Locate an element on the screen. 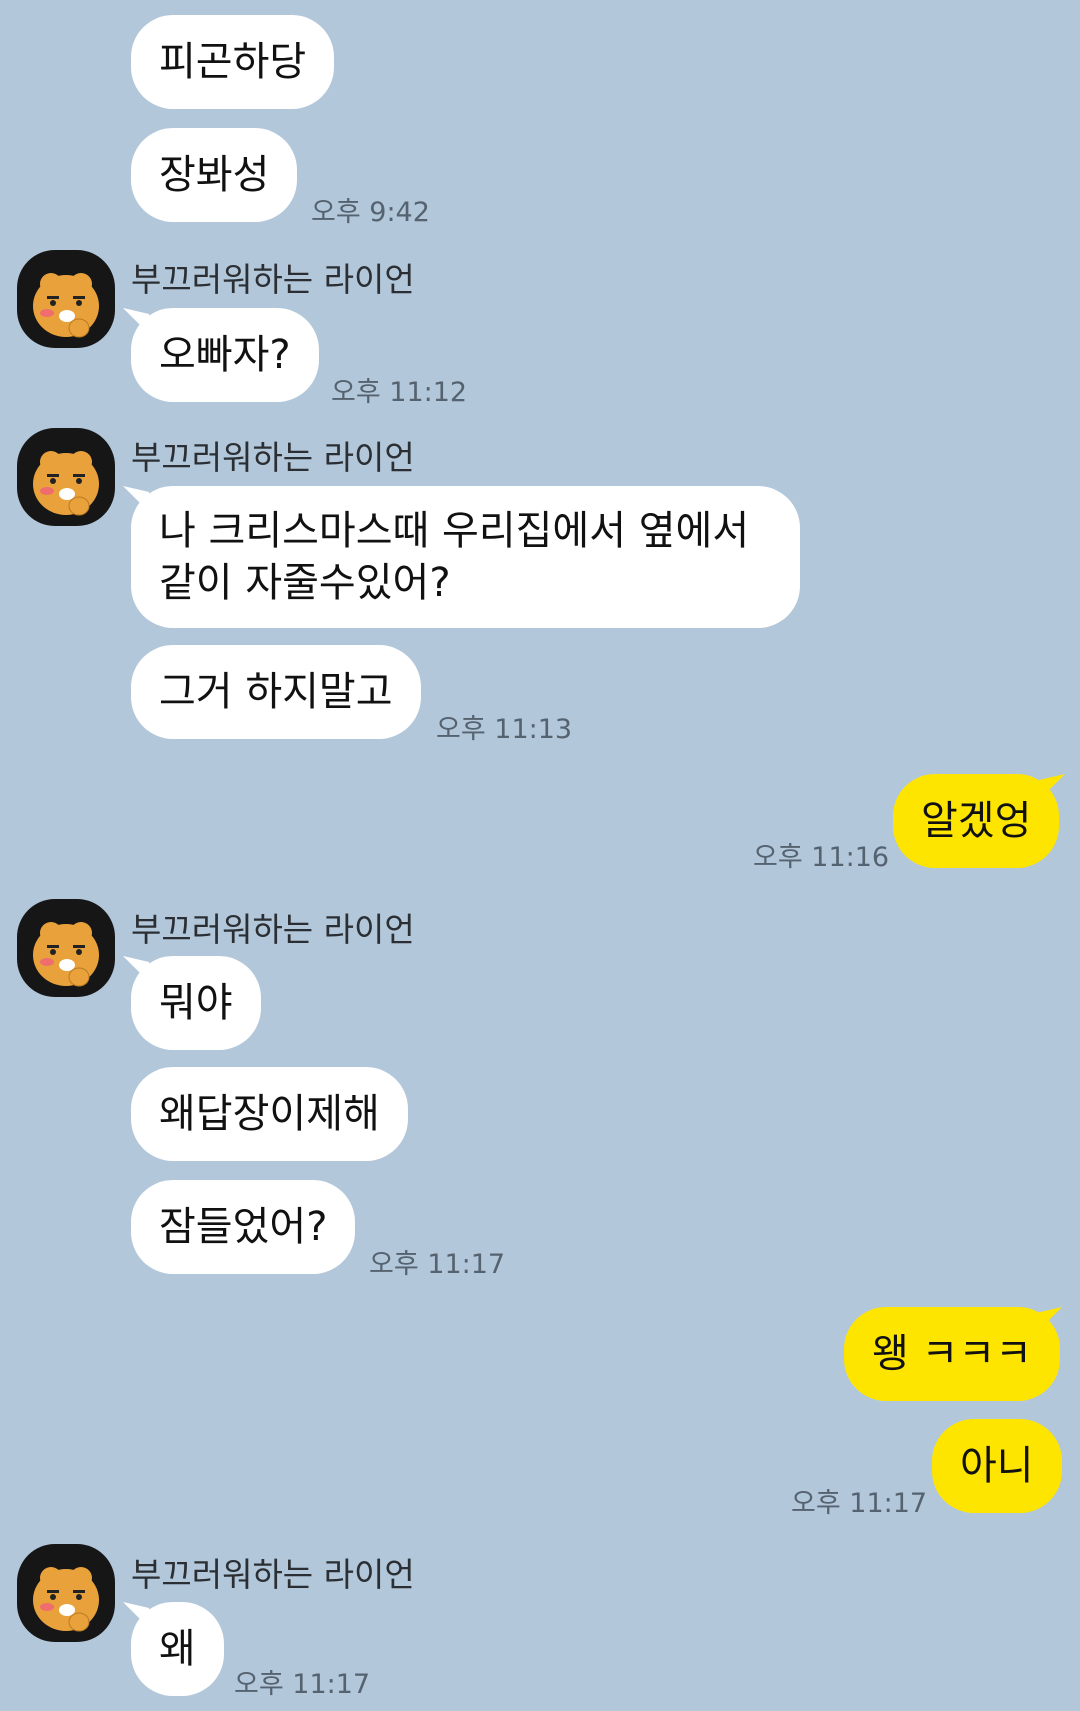  message-text: 그거 하지말고 is located at coordinates (276, 692).